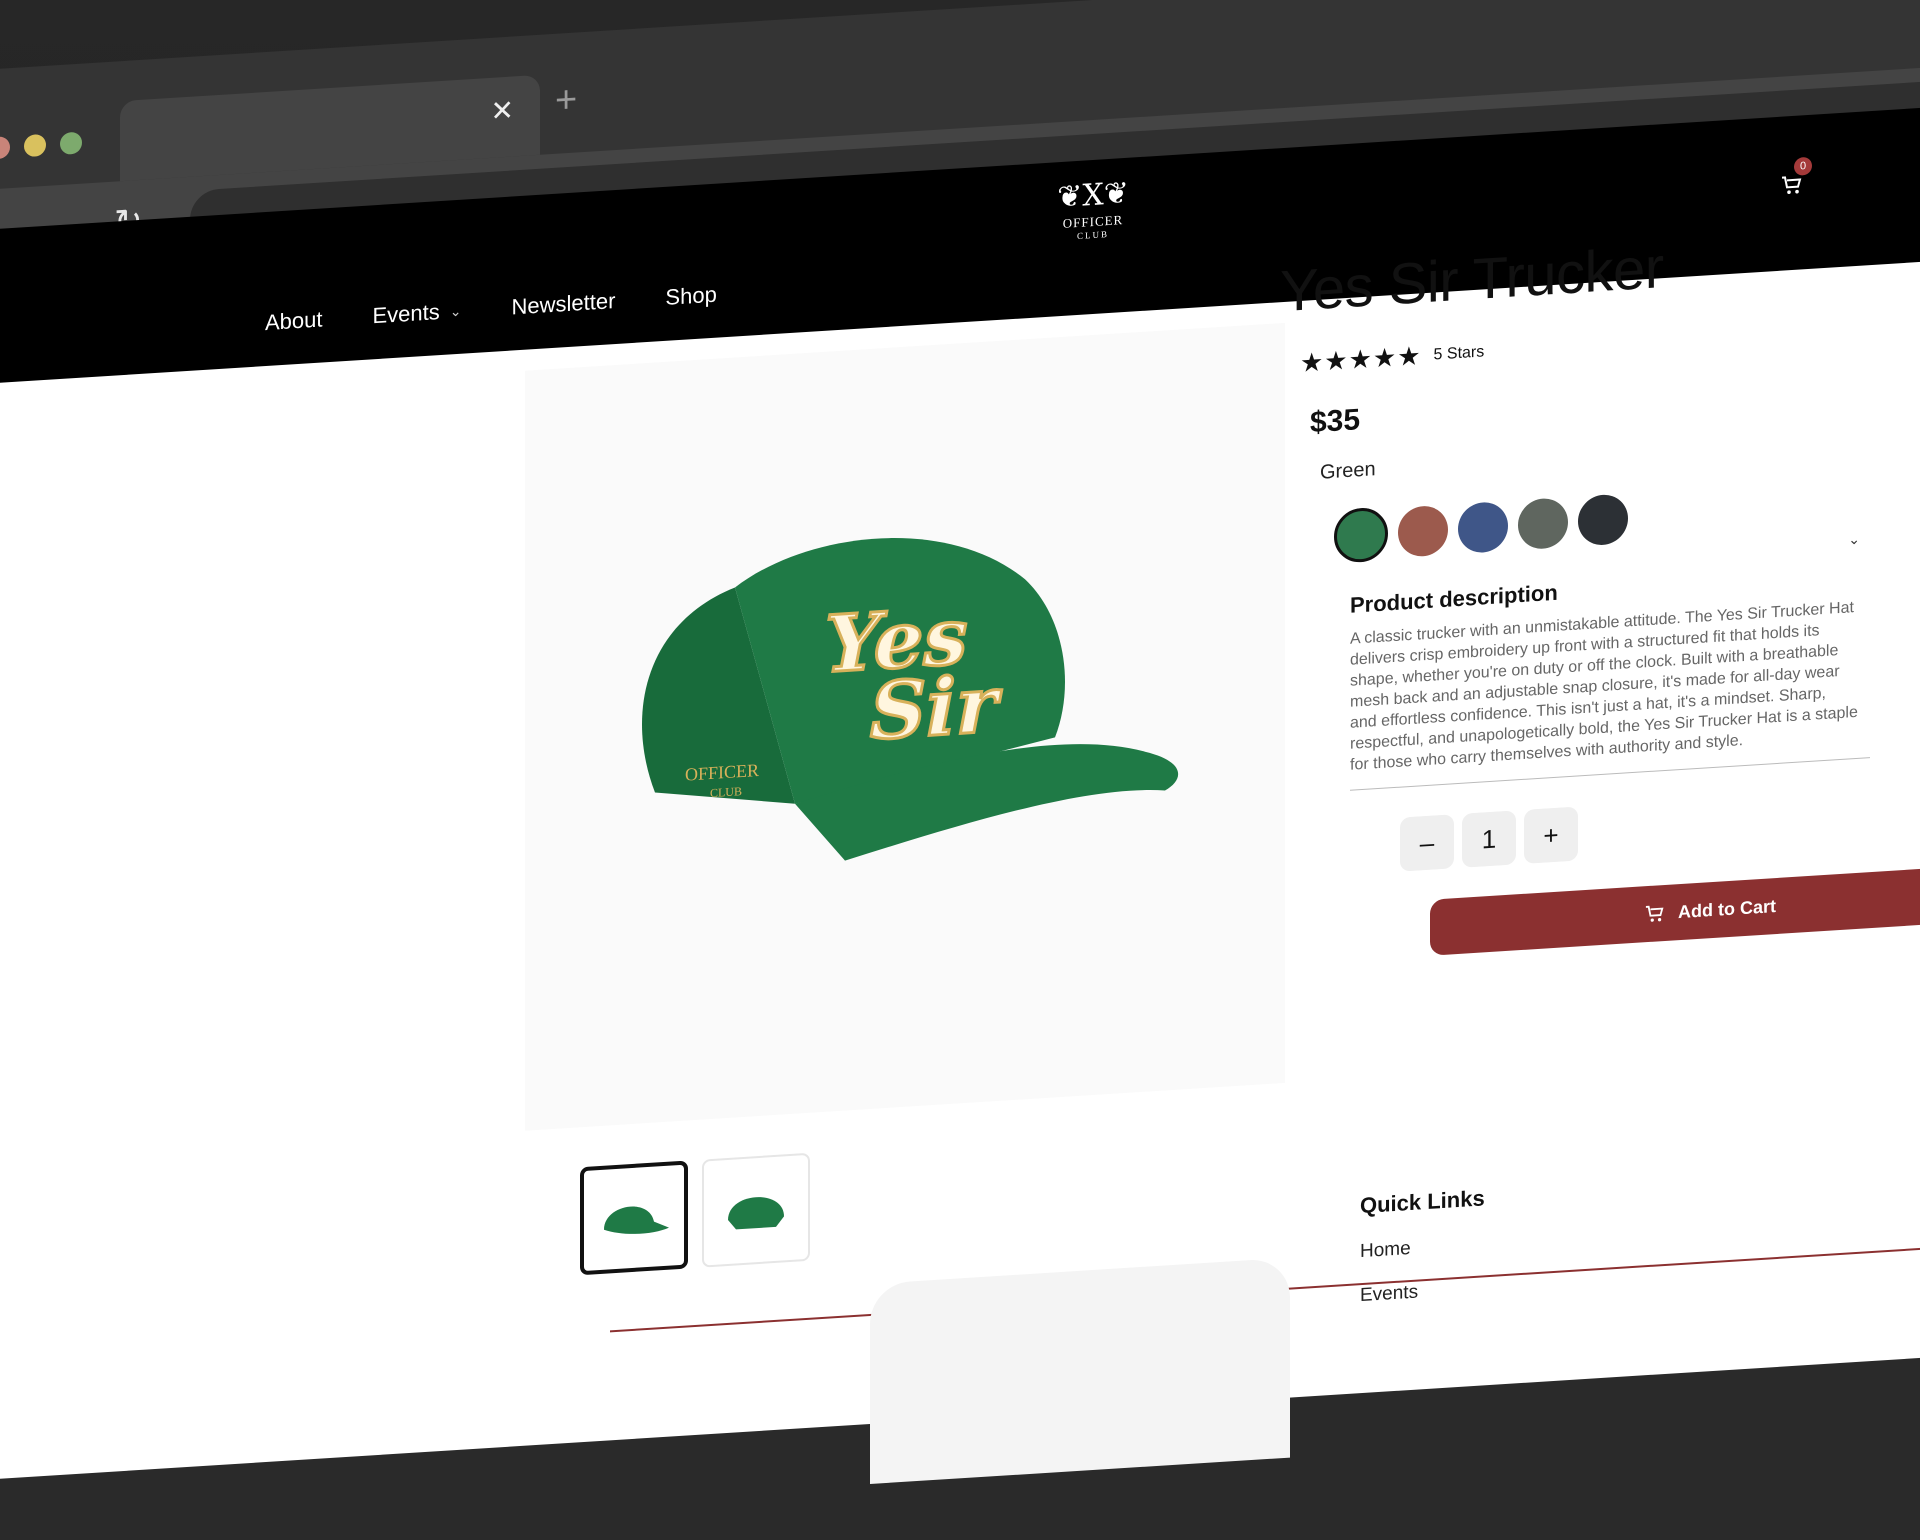 This screenshot has width=1920, height=1540. I want to click on color-swatch-navy, so click(1483, 527).